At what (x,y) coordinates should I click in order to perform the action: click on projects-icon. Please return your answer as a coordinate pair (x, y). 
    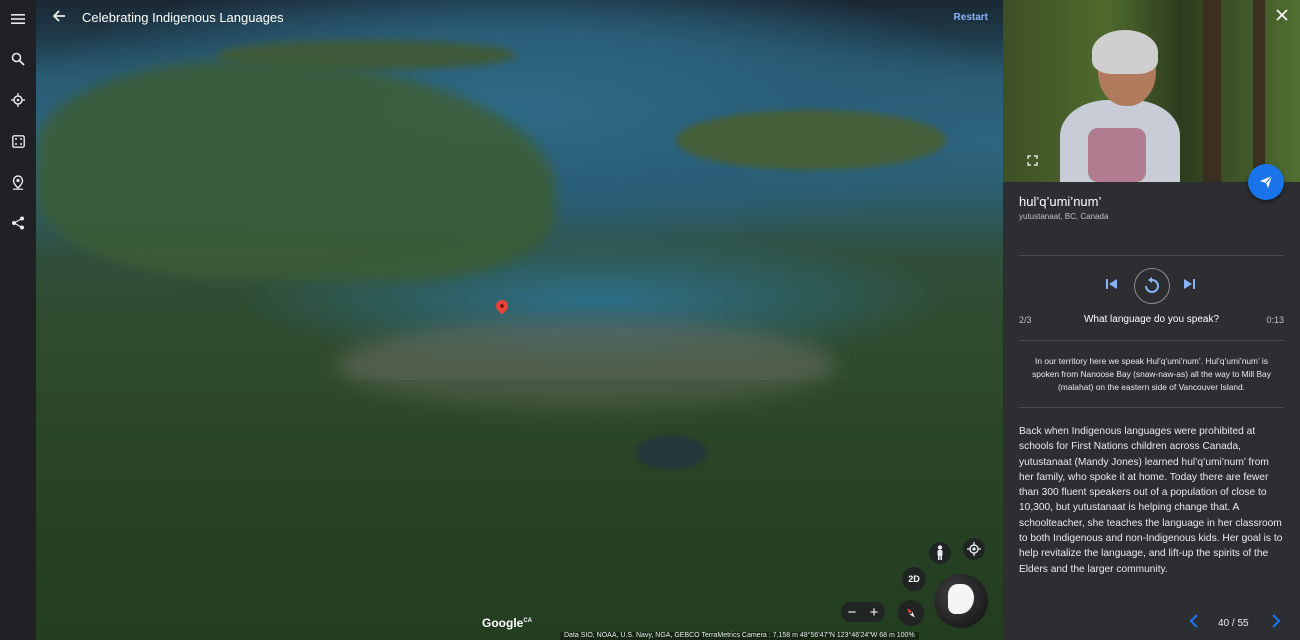
    Looking at the image, I should click on (18, 182).